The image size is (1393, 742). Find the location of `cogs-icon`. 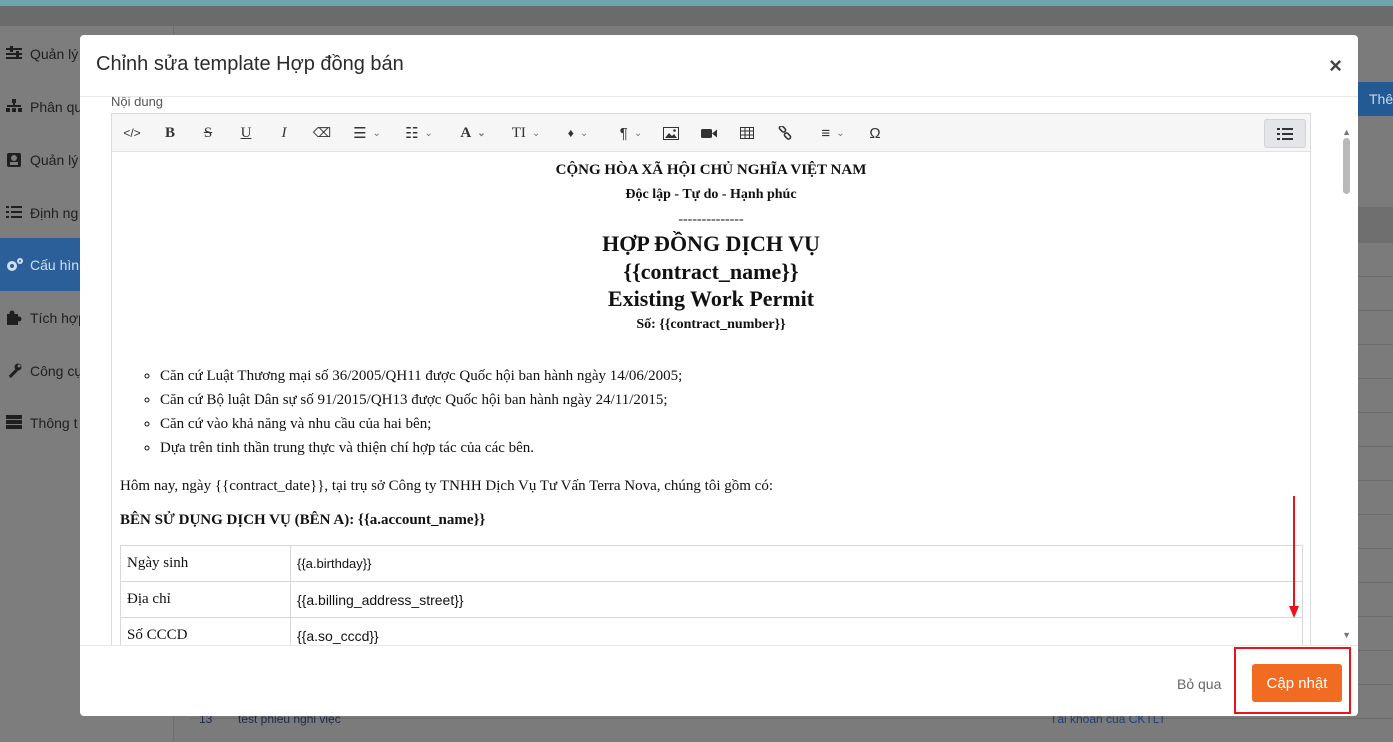

cogs-icon is located at coordinates (15, 265).